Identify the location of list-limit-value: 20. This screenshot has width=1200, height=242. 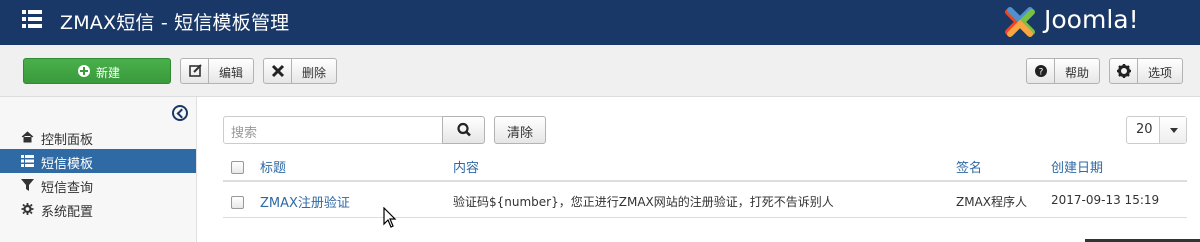
(1144, 129).